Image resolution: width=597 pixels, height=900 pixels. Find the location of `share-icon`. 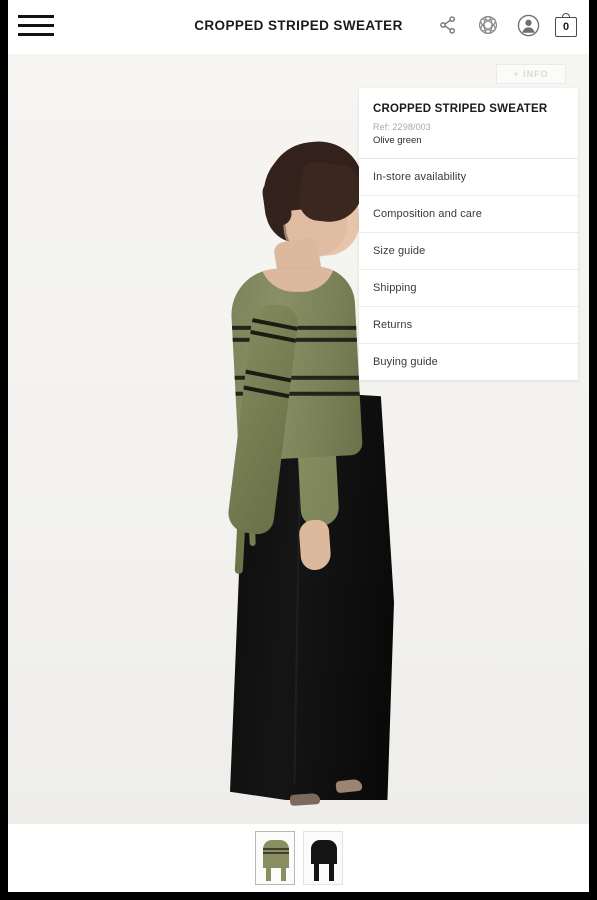

share-icon is located at coordinates (448, 25).